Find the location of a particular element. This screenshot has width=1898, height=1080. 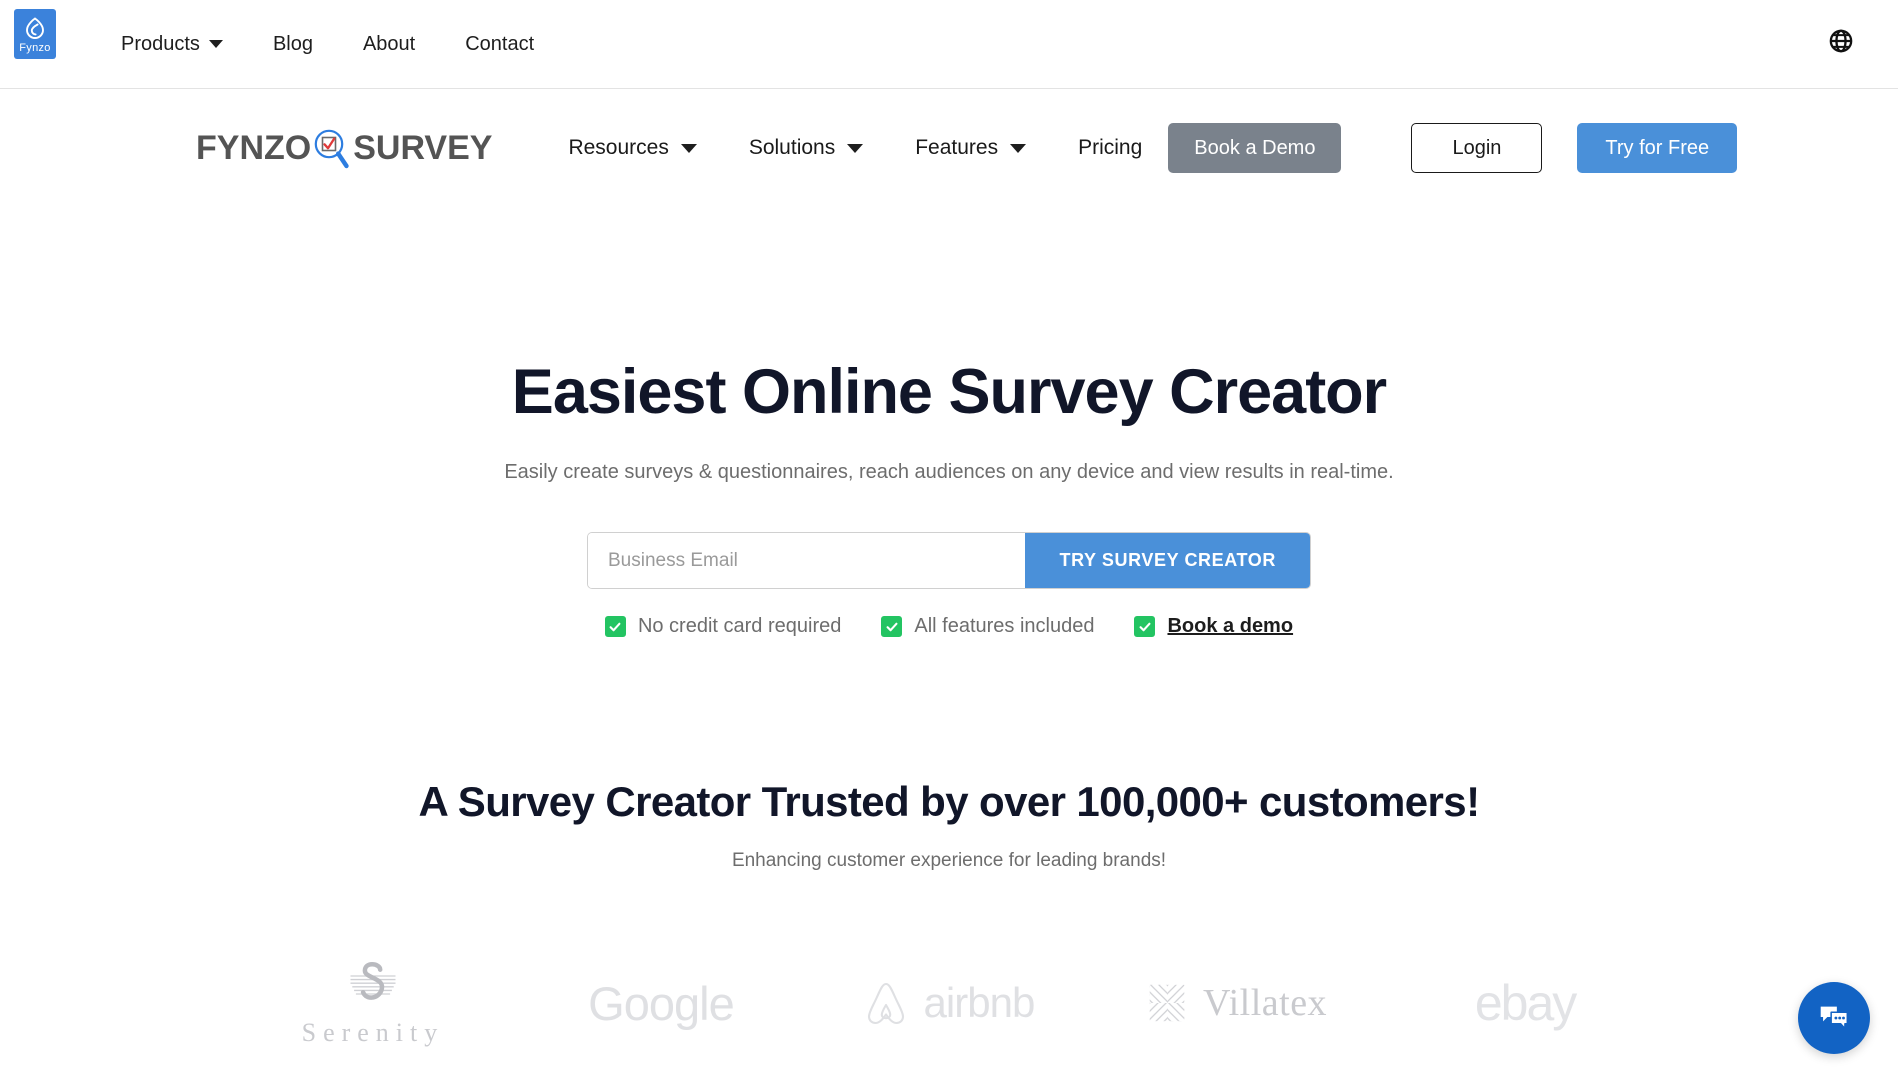

brand-label: Google is located at coordinates (661, 1003).